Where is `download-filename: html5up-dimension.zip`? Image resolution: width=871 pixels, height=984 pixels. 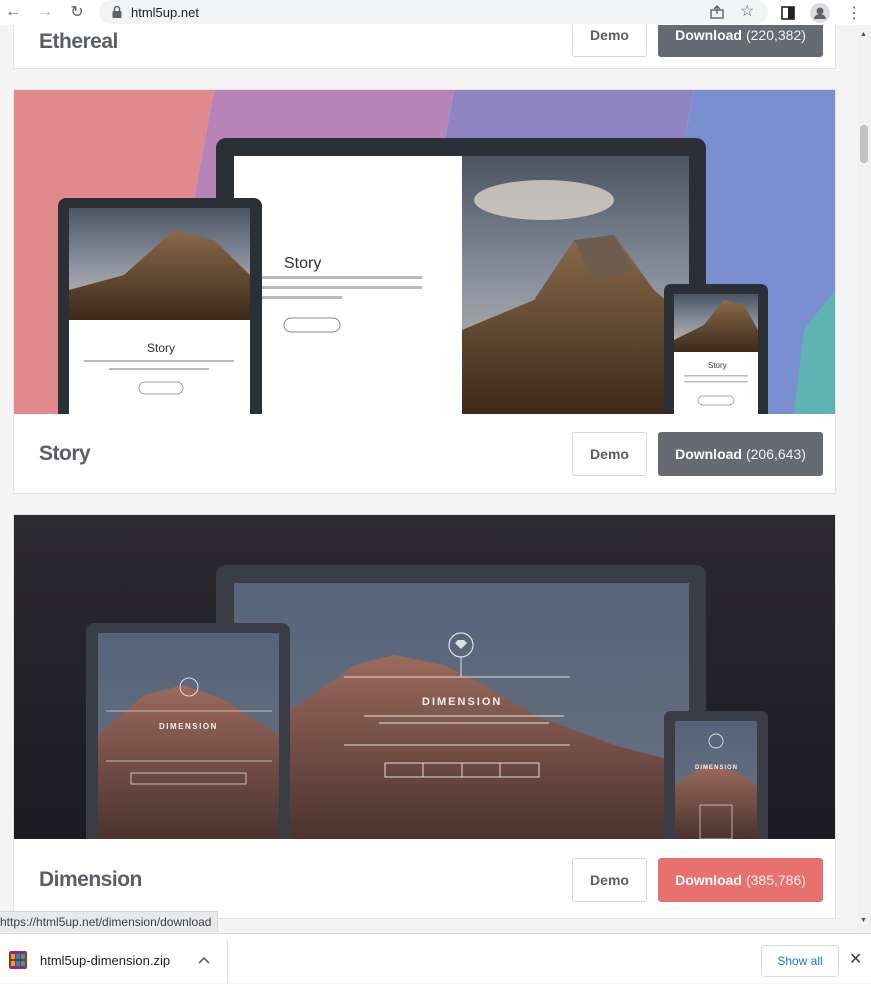
download-filename: html5up-dimension.zip is located at coordinates (105, 960).